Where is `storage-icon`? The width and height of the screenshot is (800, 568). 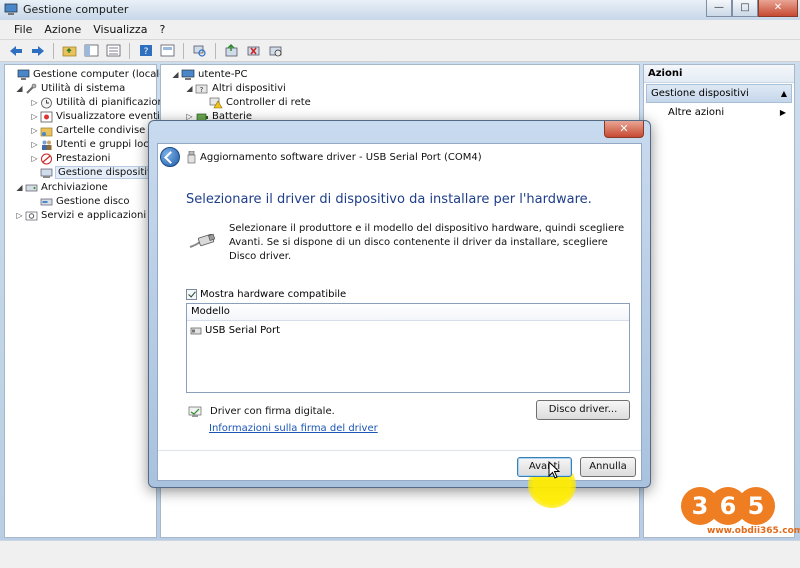
storage-icon is located at coordinates (31, 188).